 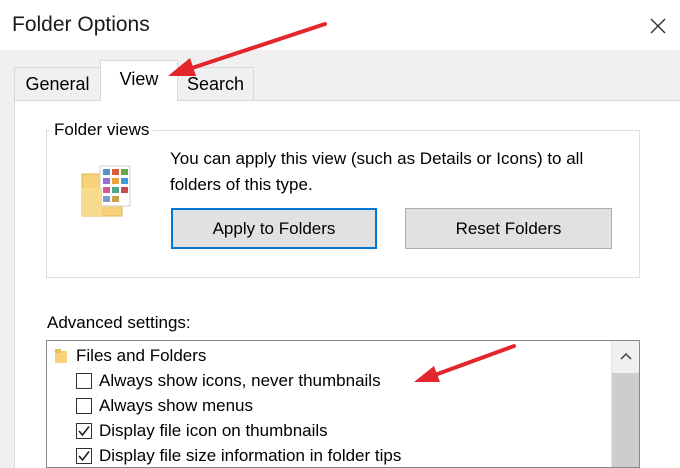 What do you see at coordinates (340, 25) in the screenshot?
I see `title-bar: Folder Options` at bounding box center [340, 25].